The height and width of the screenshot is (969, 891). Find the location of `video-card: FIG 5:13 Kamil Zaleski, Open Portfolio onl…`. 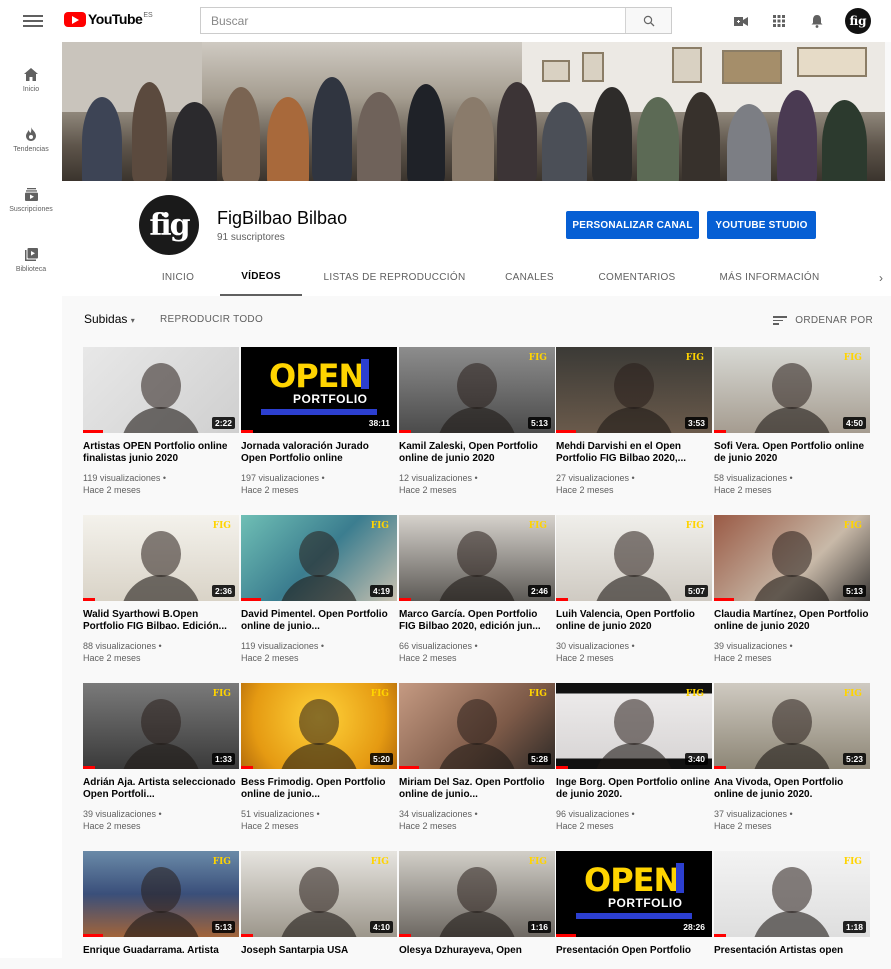

video-card: FIG 5:13 Kamil Zaleski, Open Portfolio onl… is located at coordinates (477, 421).